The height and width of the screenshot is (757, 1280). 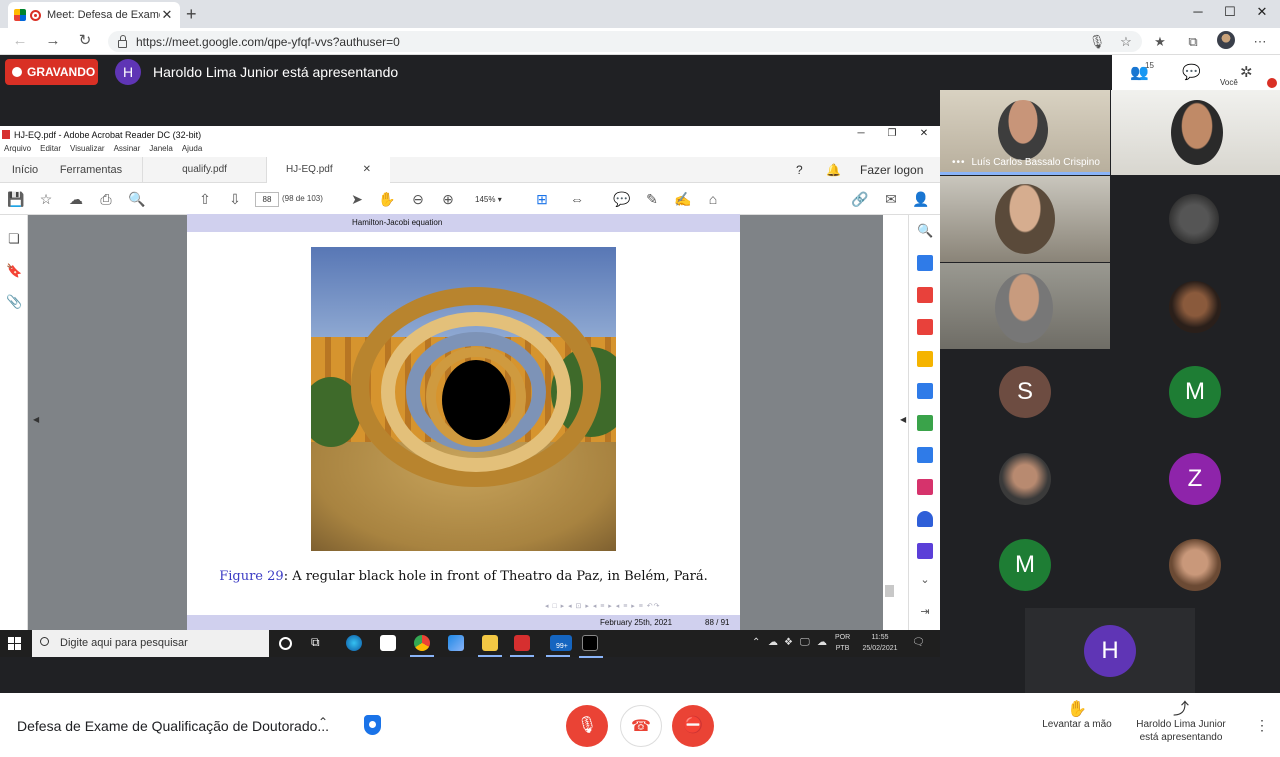 I want to click on file-explorer-icon, so click(x=490, y=646).